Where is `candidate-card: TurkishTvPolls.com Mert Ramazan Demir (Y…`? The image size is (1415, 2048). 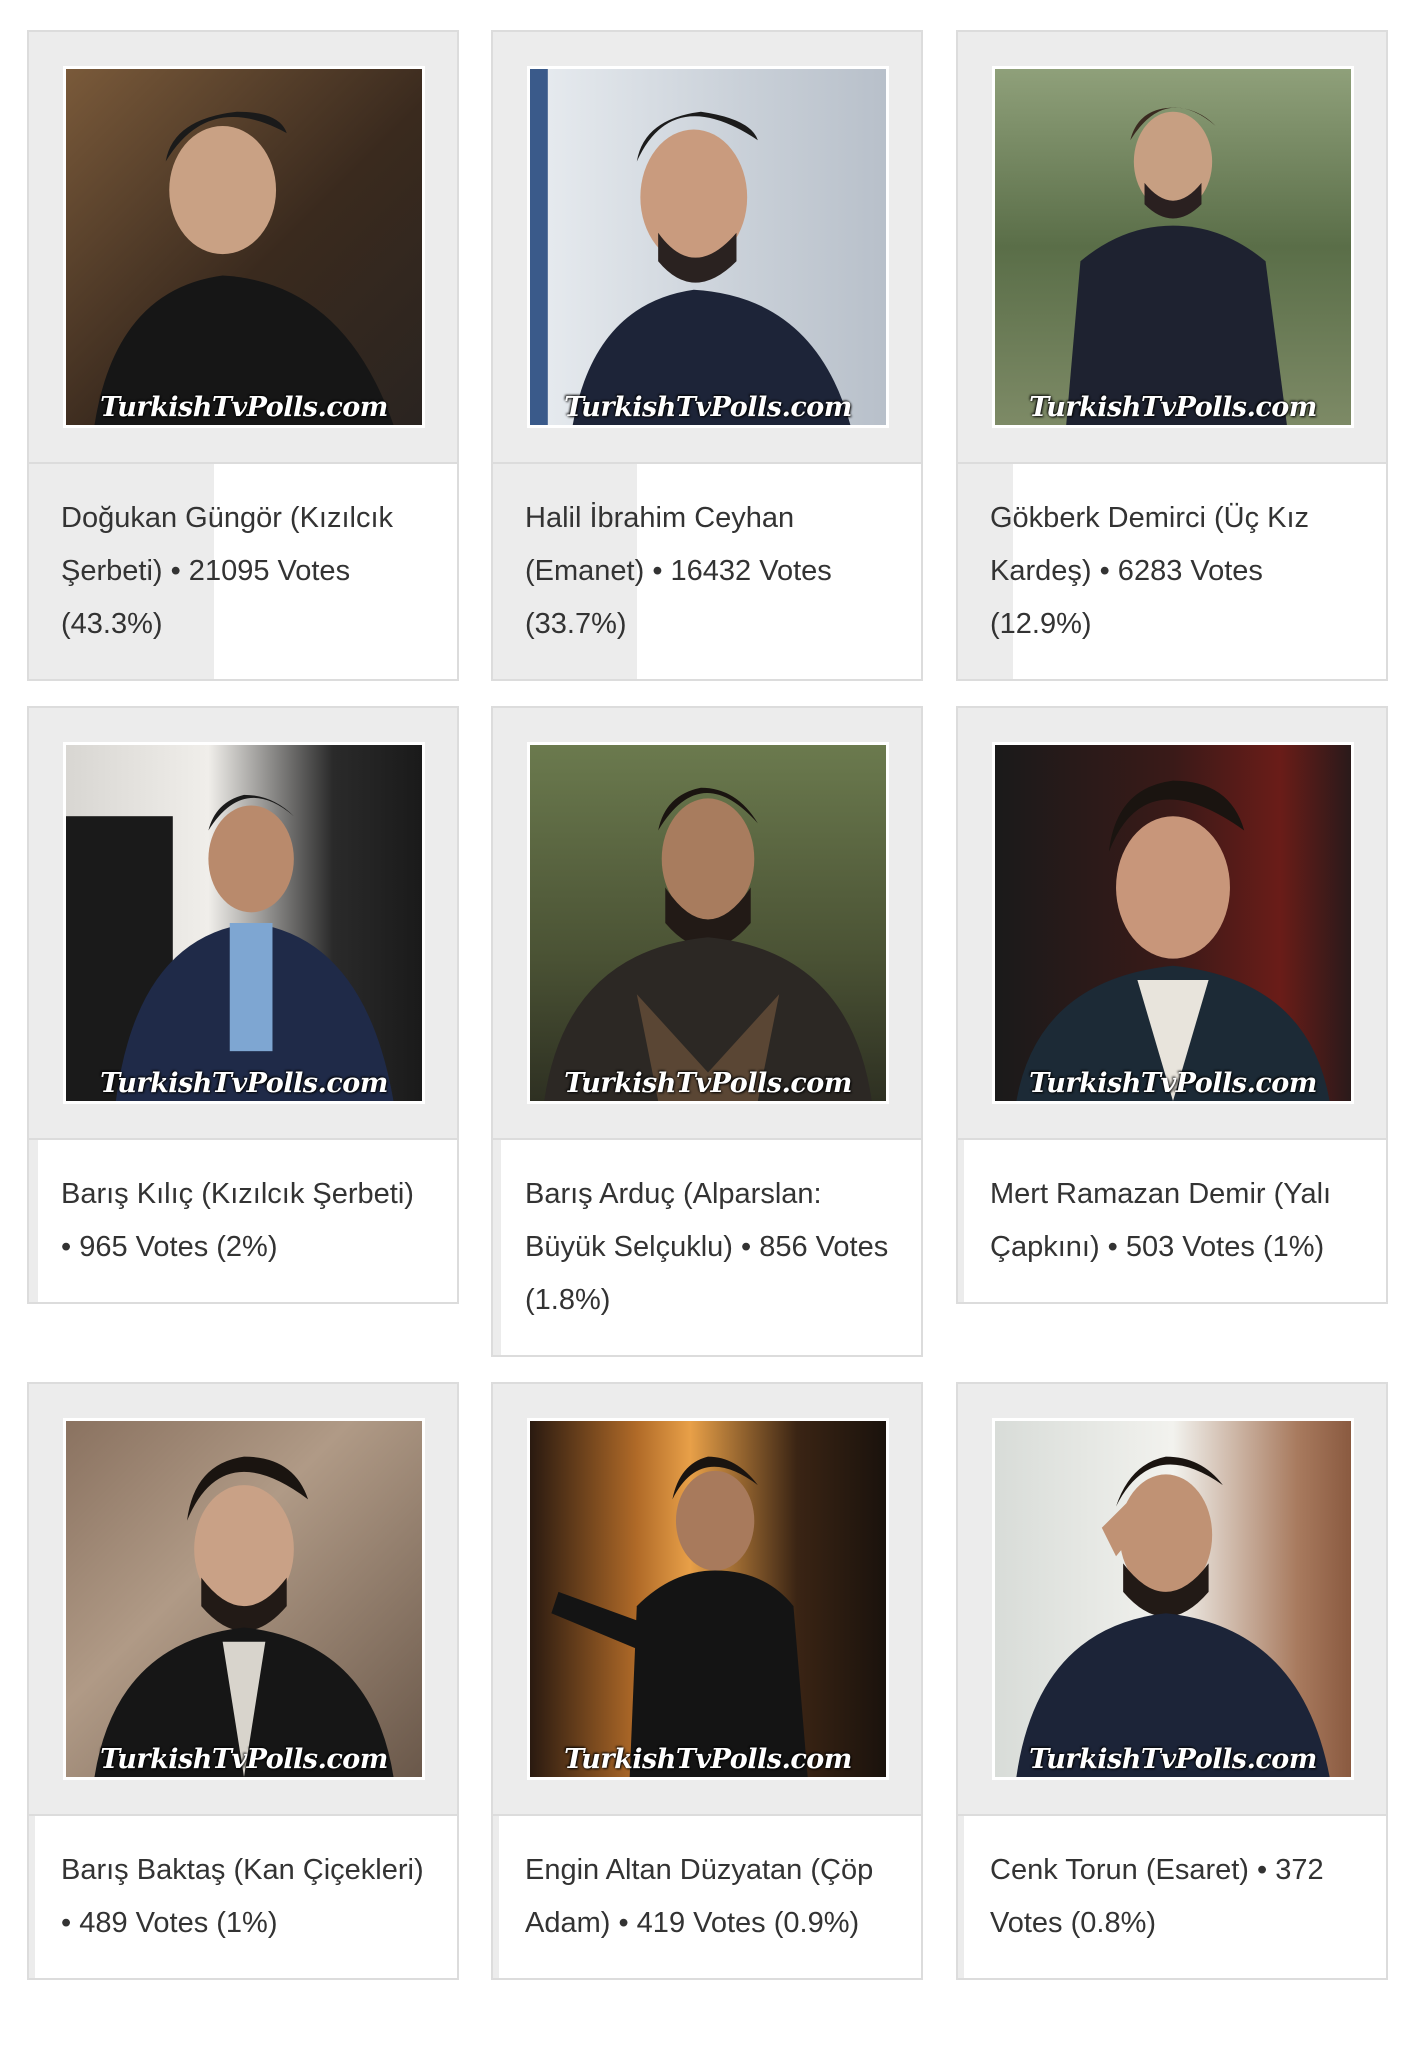 candidate-card: TurkishTvPolls.com Mert Ramazan Demir (Y… is located at coordinates (1172, 1005).